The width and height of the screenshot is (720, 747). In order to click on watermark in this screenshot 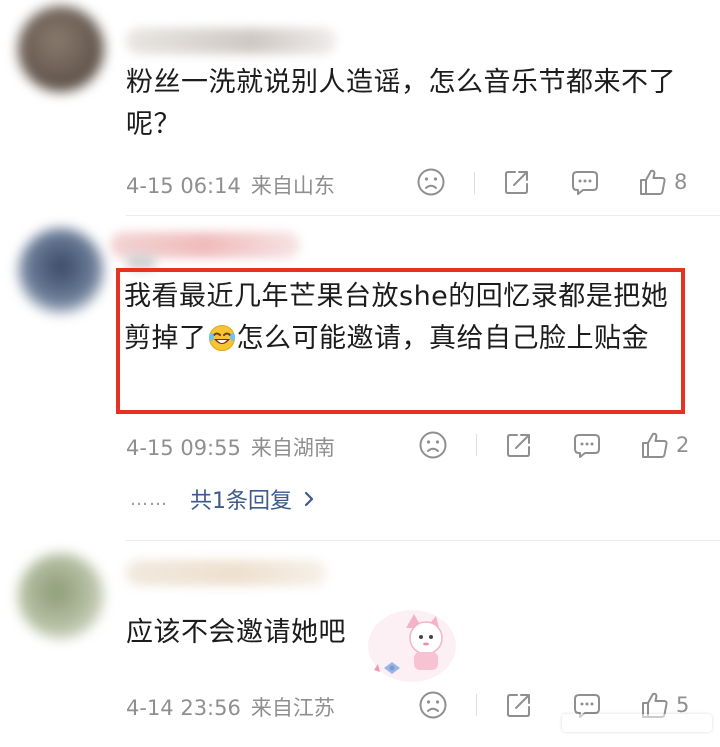, I will do `click(612, 723)`.